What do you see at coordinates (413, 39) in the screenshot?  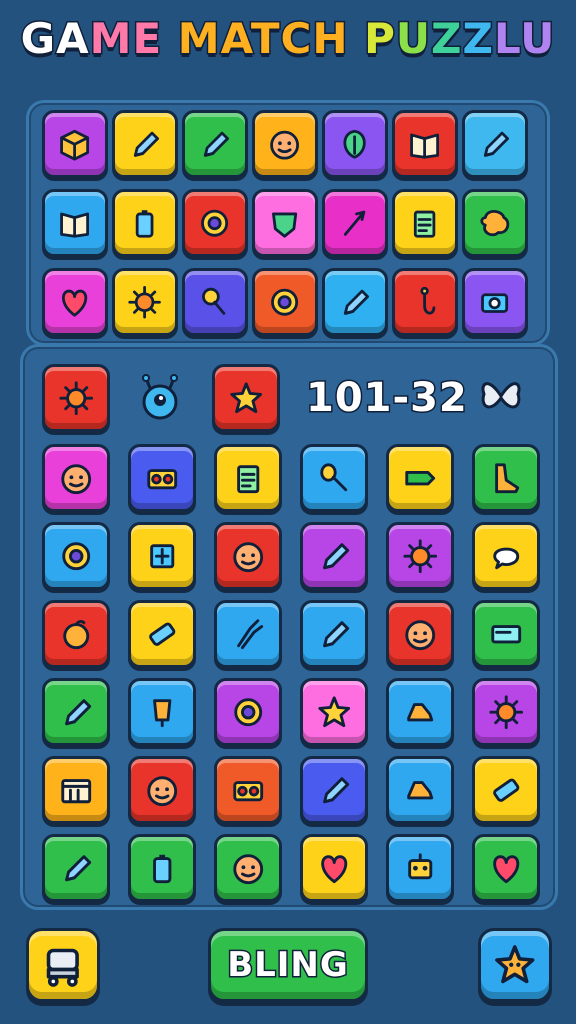 I see `title-letter: U` at bounding box center [413, 39].